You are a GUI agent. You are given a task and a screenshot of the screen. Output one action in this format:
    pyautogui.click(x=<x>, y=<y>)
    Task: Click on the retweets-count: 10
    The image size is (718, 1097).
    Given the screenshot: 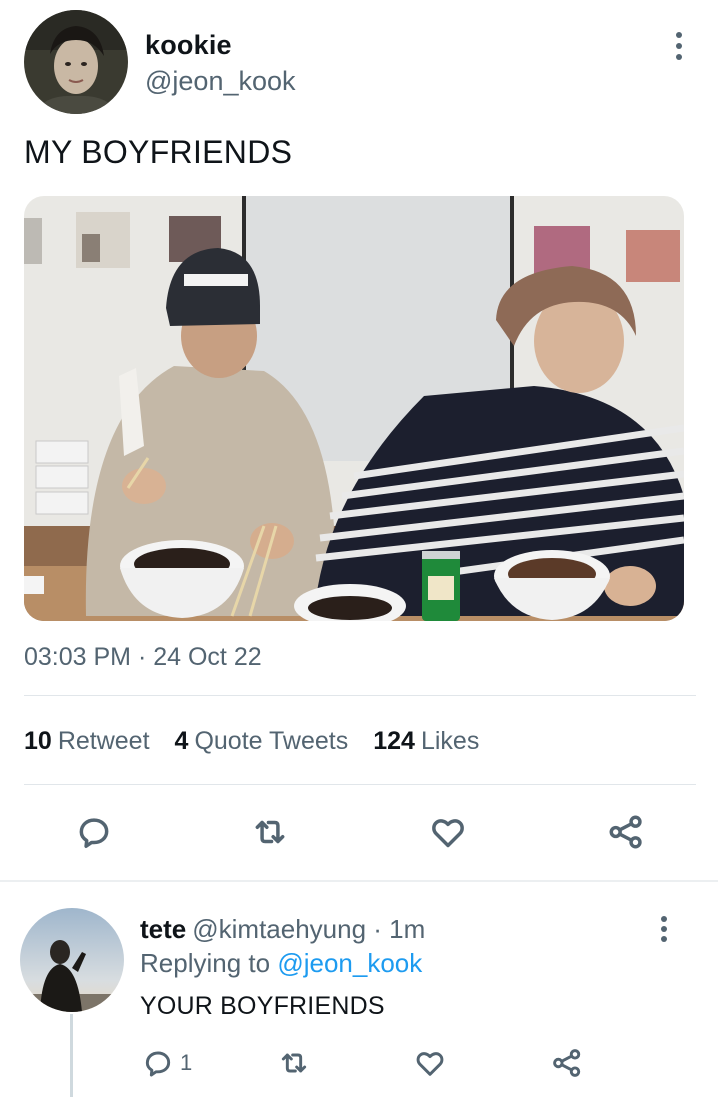 What is the action you would take?
    pyautogui.click(x=38, y=741)
    